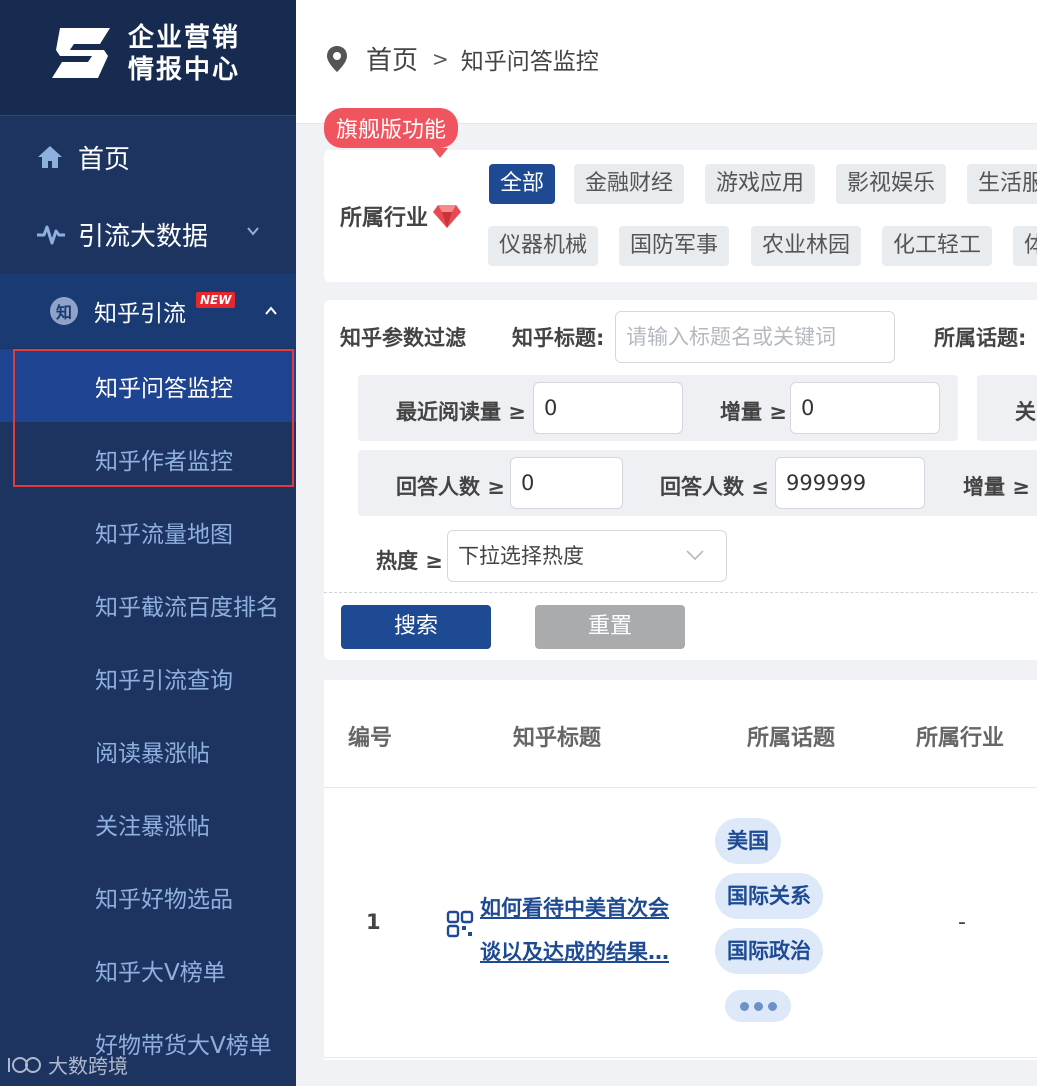 Image resolution: width=1037 pixels, height=1086 pixels. I want to click on title-filter-label: 知乎标题:, so click(558, 338).